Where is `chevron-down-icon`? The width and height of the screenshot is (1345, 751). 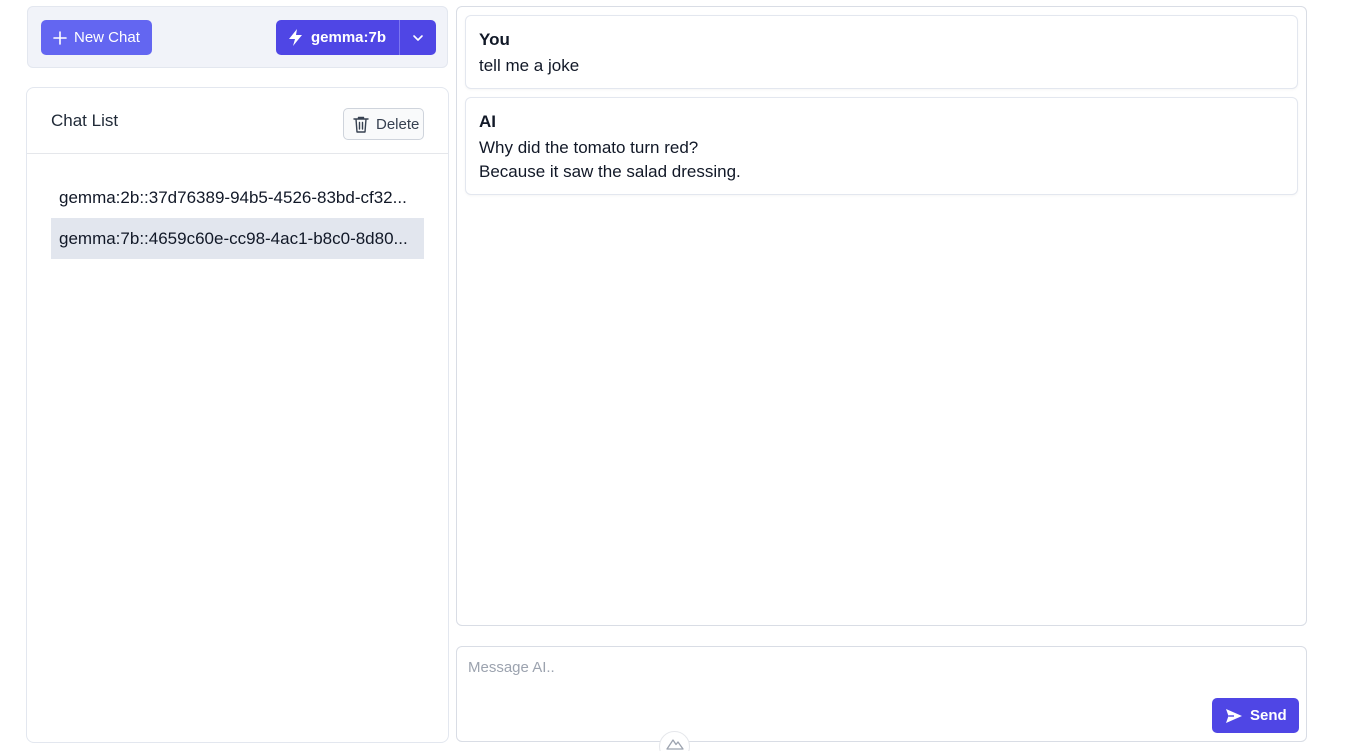 chevron-down-icon is located at coordinates (418, 37).